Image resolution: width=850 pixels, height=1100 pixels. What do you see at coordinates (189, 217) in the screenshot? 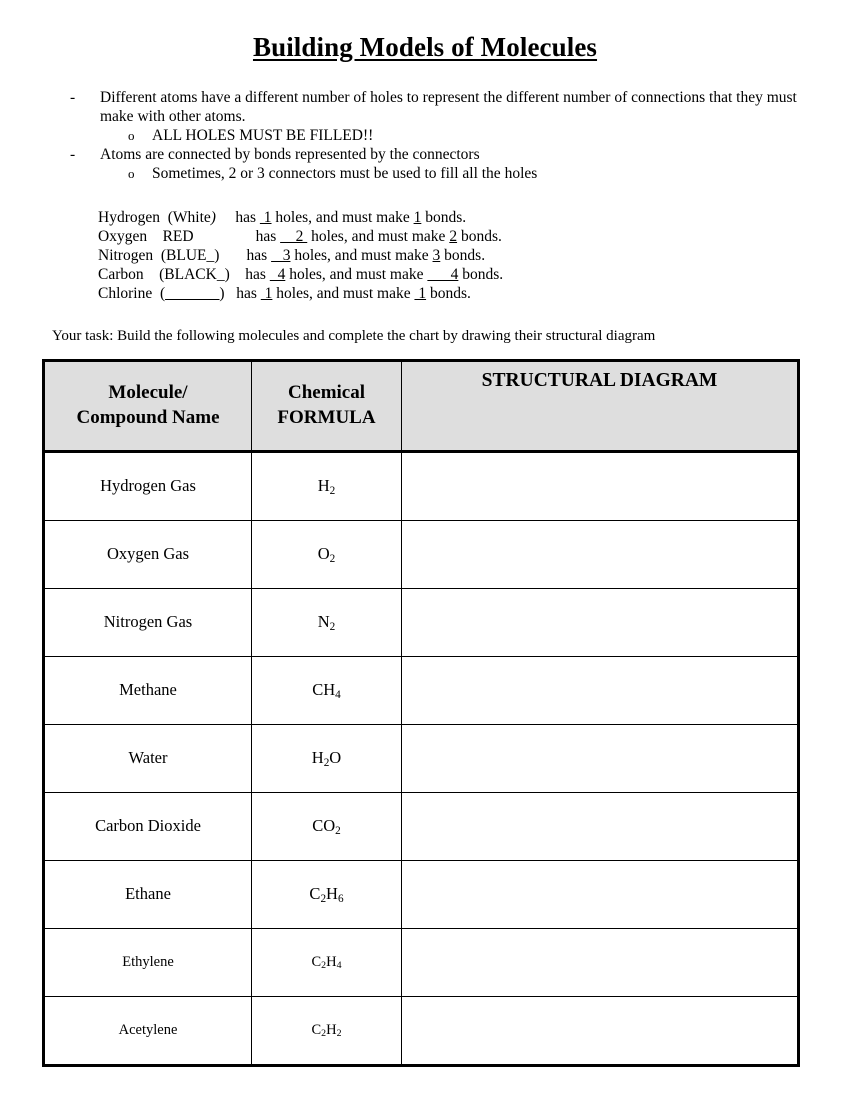
I see `color-open-text: (White` at bounding box center [189, 217].